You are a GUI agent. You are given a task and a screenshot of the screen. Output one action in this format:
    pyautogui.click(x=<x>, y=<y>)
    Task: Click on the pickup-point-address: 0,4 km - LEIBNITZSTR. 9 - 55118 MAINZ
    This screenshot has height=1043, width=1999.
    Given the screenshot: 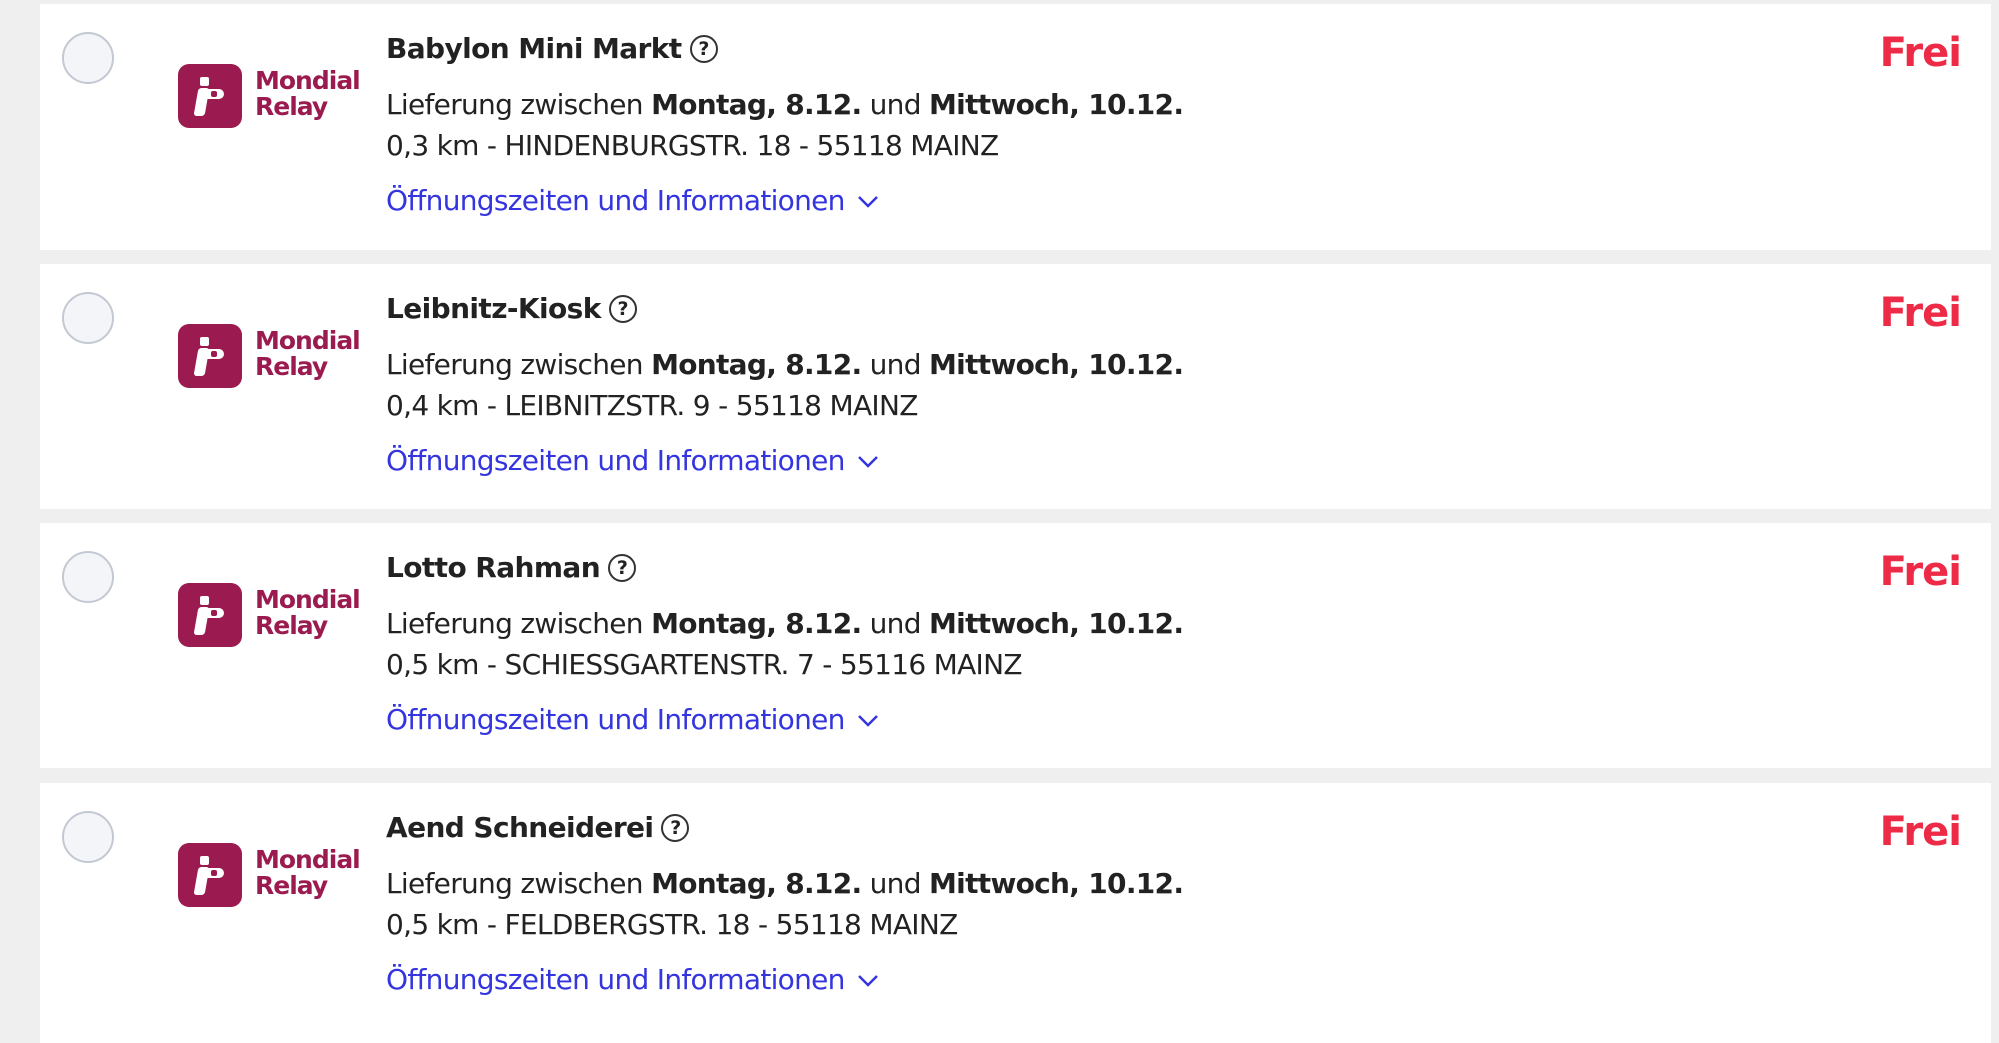 What is the action you would take?
    pyautogui.click(x=652, y=405)
    